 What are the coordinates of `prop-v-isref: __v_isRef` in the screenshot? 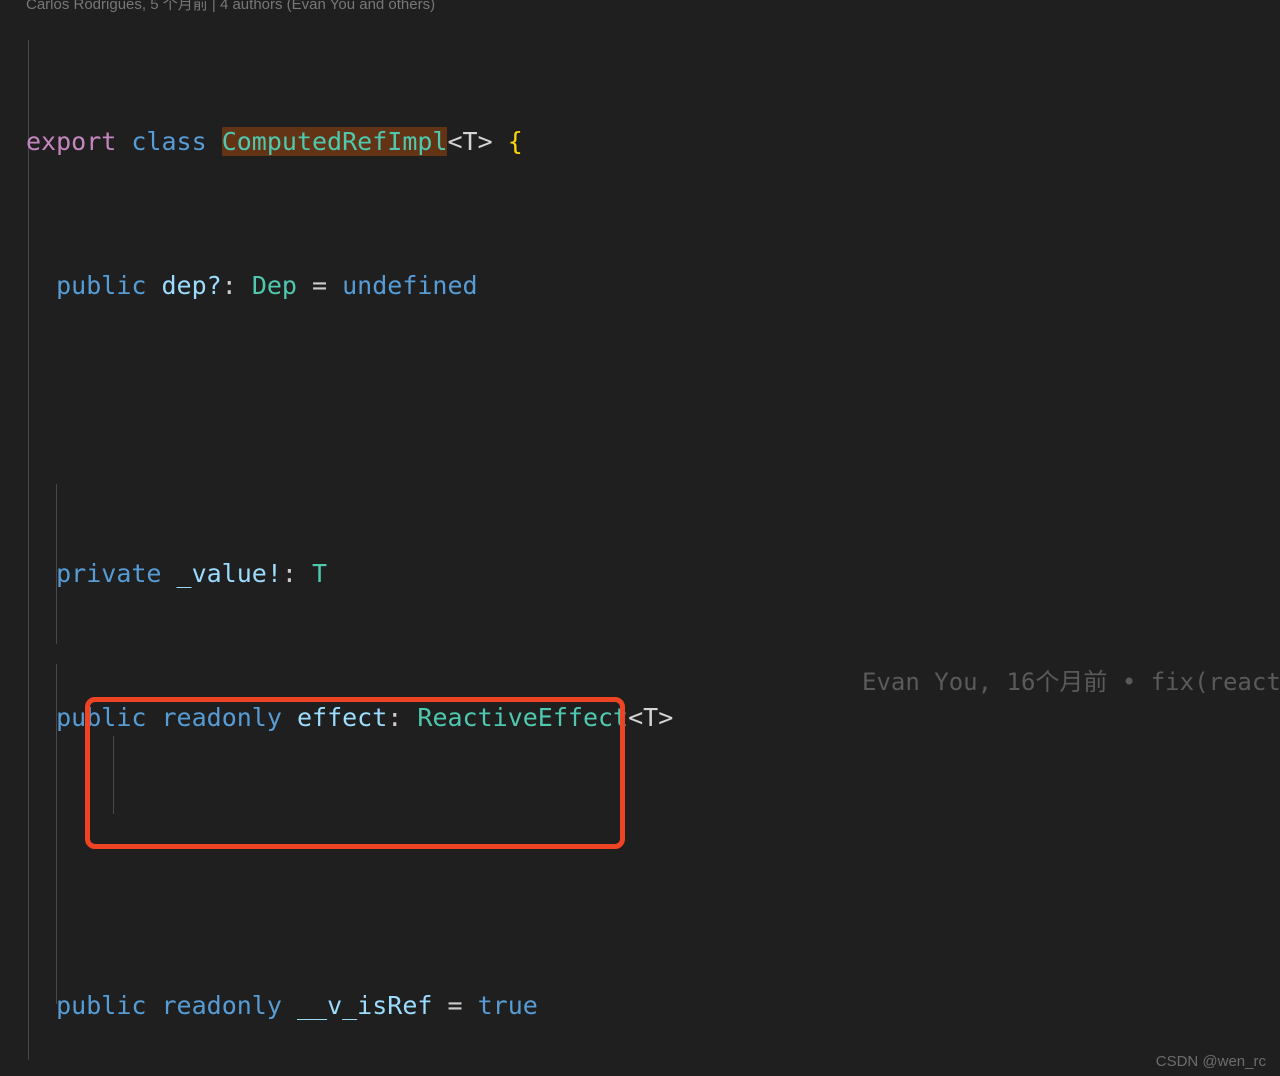 It's located at (364, 1005).